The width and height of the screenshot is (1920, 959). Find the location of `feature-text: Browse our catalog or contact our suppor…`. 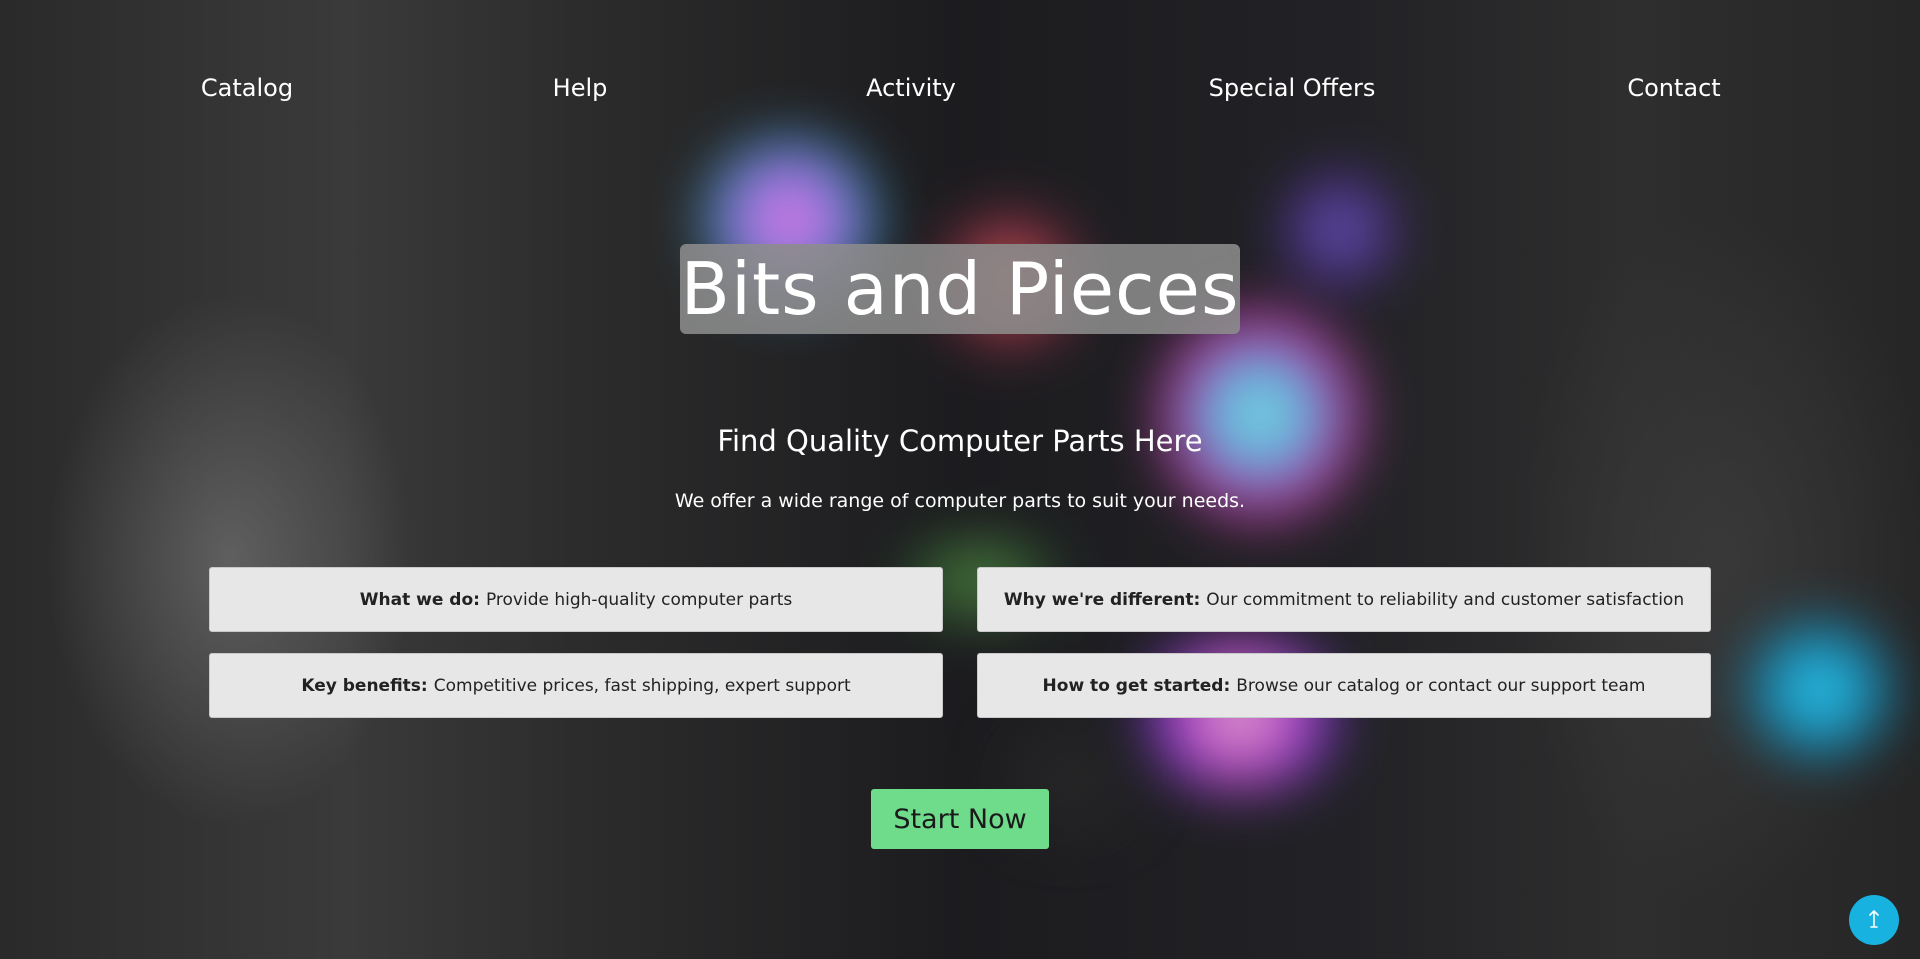

feature-text: Browse our catalog or contact our suppor… is located at coordinates (1441, 685).